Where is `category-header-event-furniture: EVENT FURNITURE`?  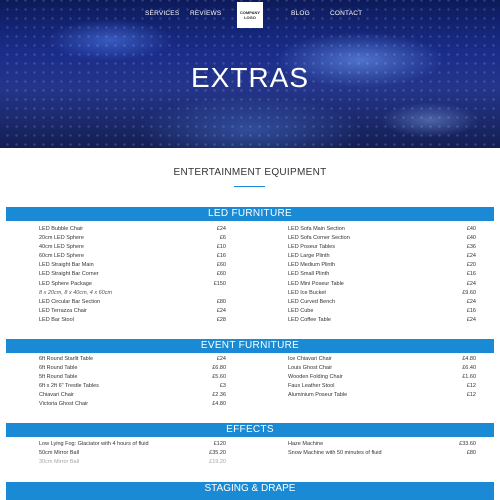
category-header-event-furniture: EVENT FURNITURE is located at coordinates (250, 346).